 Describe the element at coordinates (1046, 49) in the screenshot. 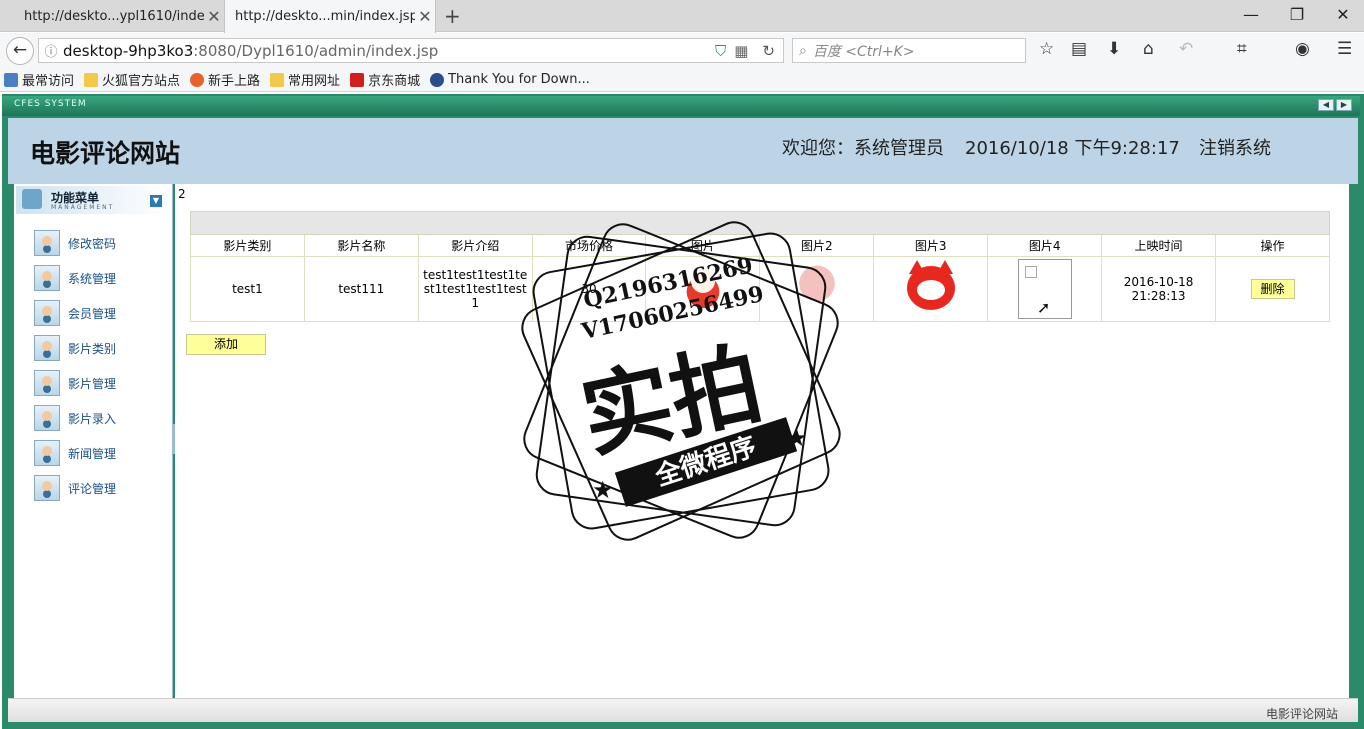

I see `bookmark-star-icon: ☆` at that location.